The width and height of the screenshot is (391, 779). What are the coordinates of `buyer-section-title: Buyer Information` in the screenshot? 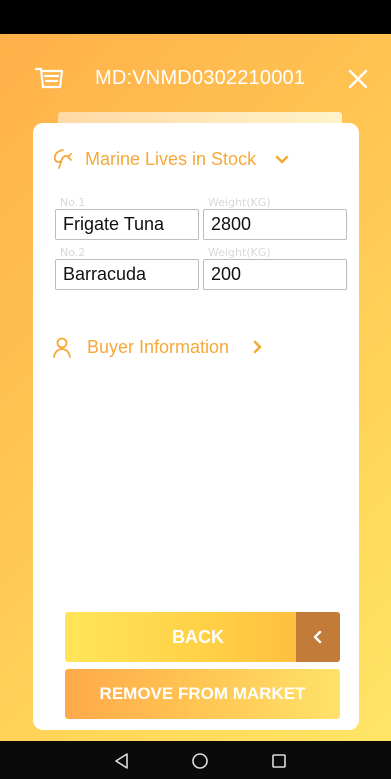 It's located at (158, 346).